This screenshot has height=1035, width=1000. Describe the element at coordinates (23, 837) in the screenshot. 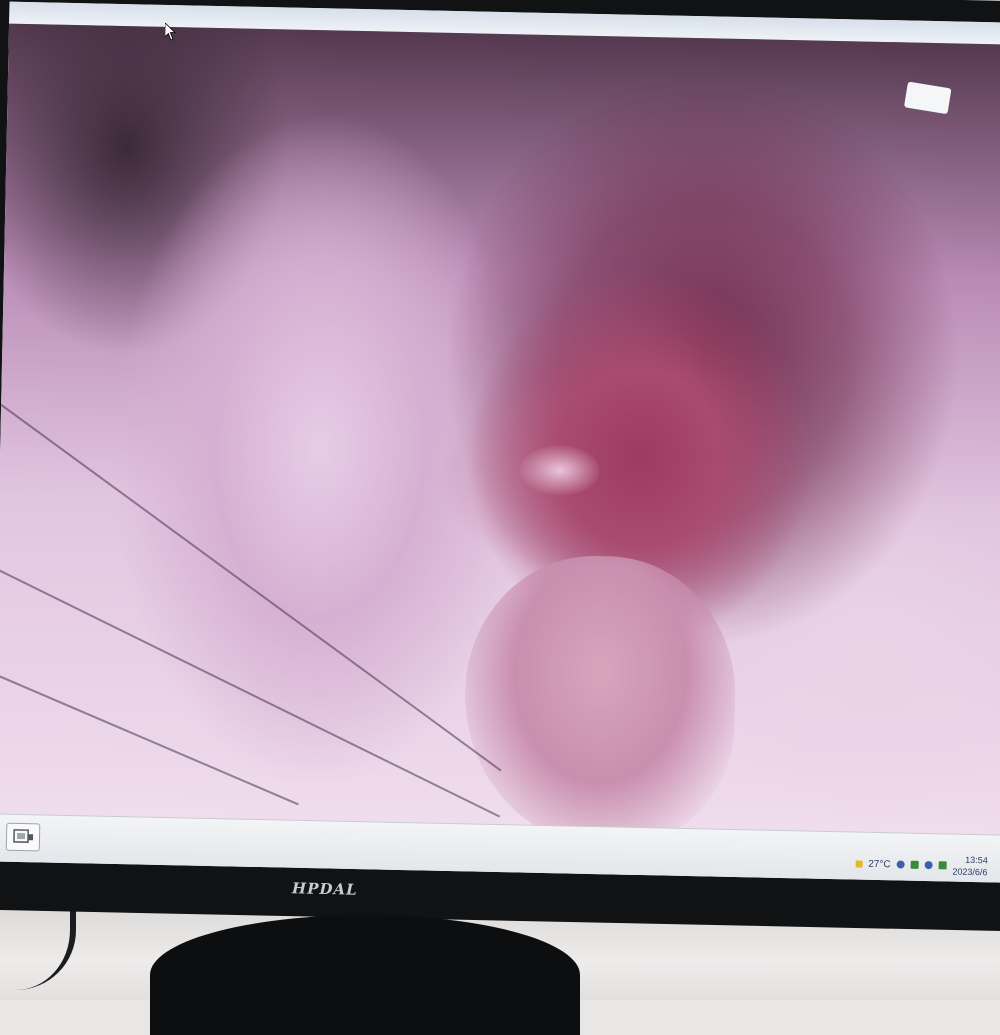

I see `app-icon` at that location.